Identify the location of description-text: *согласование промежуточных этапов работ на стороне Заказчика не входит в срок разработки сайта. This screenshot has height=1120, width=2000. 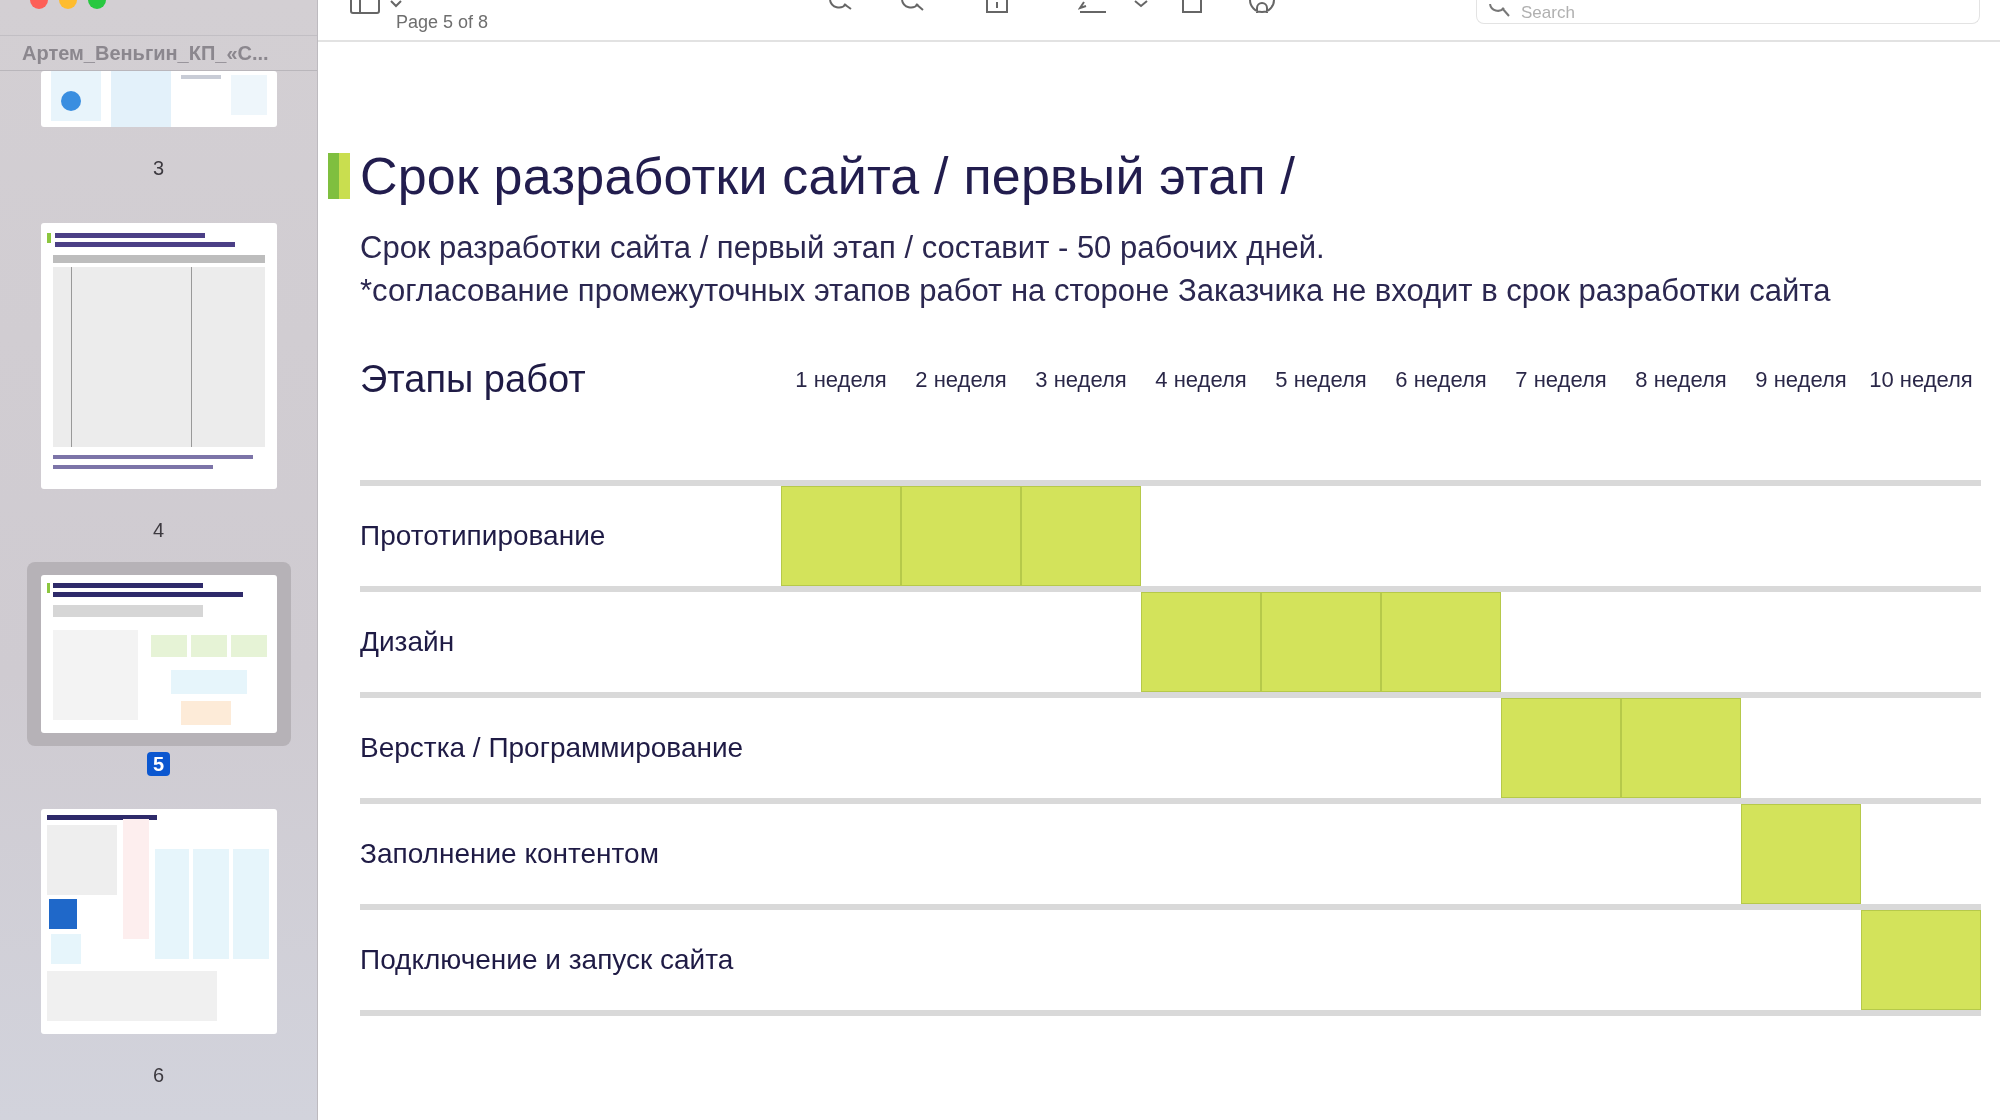
(1096, 291).